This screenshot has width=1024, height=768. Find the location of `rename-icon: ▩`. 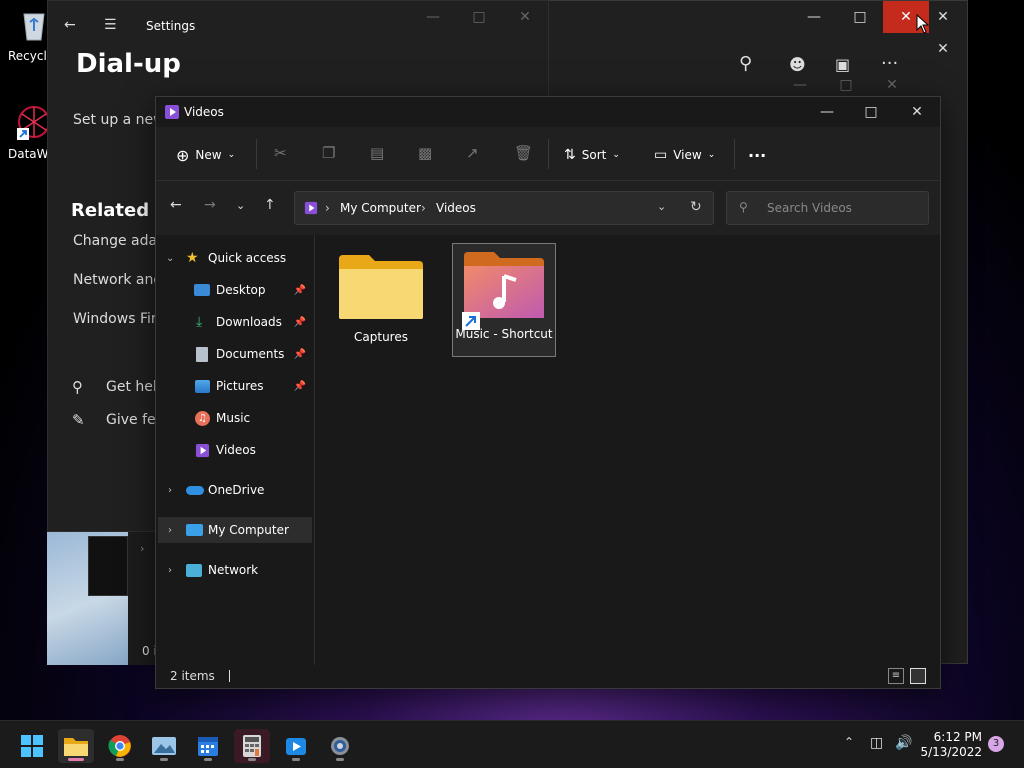

rename-icon: ▩ is located at coordinates (425, 153).